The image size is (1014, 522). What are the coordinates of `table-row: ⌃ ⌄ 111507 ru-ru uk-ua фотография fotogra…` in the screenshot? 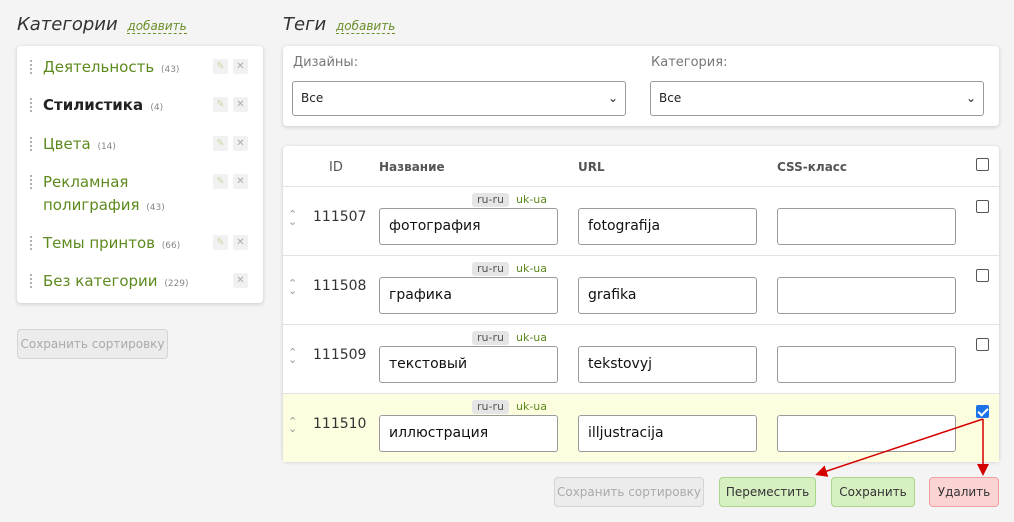 It's located at (641, 220).